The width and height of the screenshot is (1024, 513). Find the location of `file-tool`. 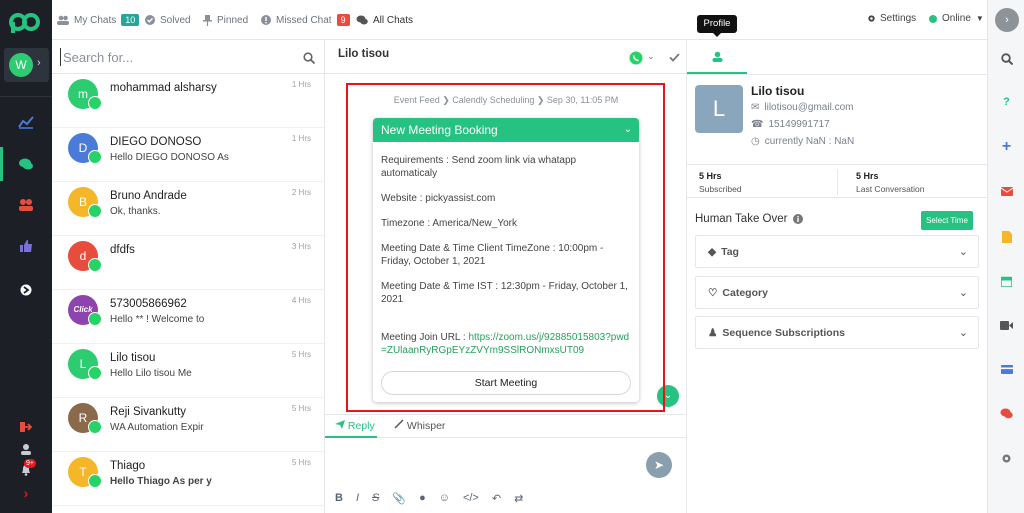

file-tool is located at coordinates (1006, 237).